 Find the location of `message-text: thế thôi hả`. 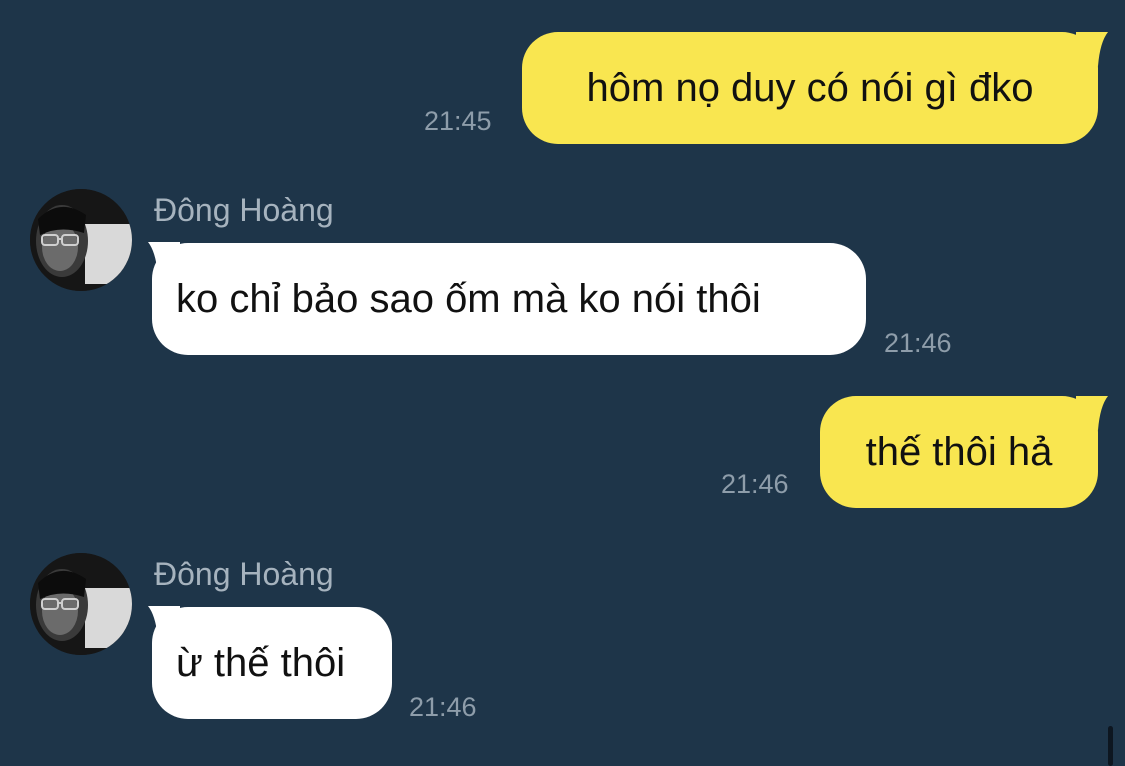

message-text: thế thôi hả is located at coordinates (959, 452).